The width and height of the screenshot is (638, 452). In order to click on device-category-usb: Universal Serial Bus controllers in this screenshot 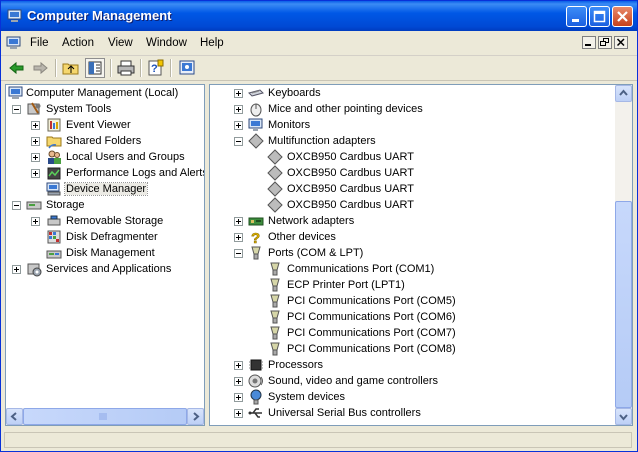, I will do `click(410, 413)`.